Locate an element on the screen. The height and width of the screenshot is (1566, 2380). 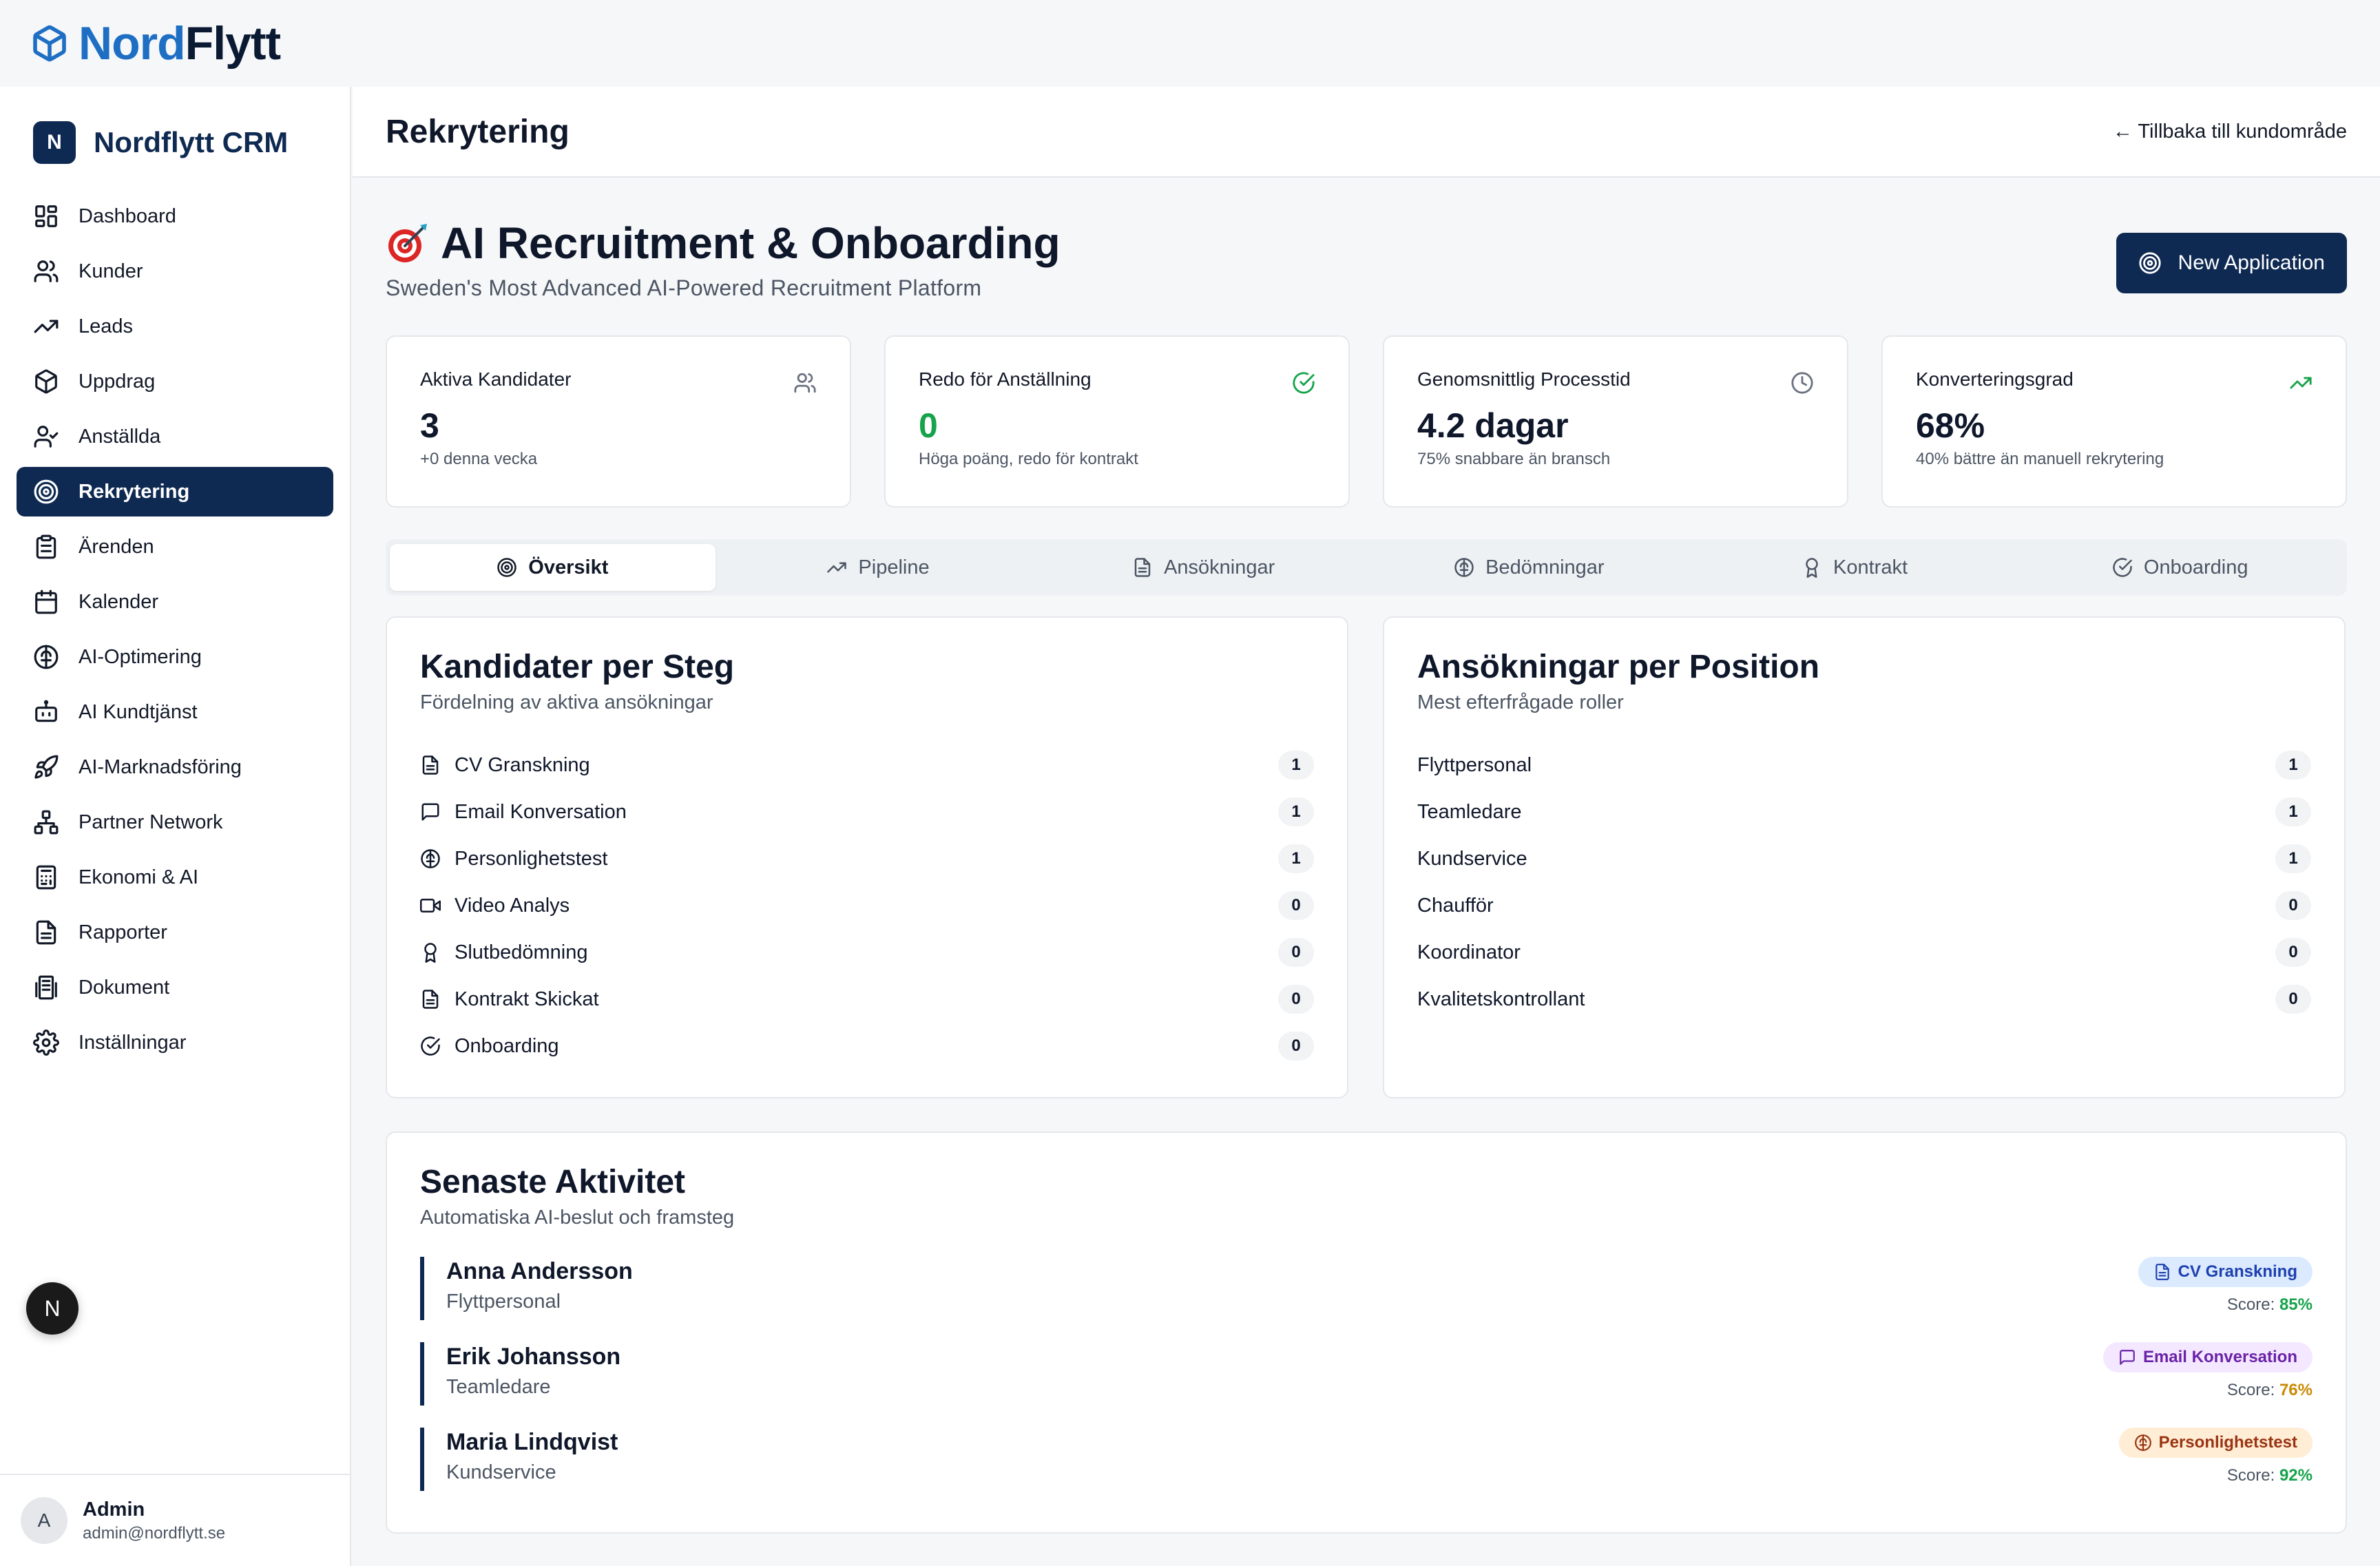
page-title: Rekrytering is located at coordinates (478, 131).